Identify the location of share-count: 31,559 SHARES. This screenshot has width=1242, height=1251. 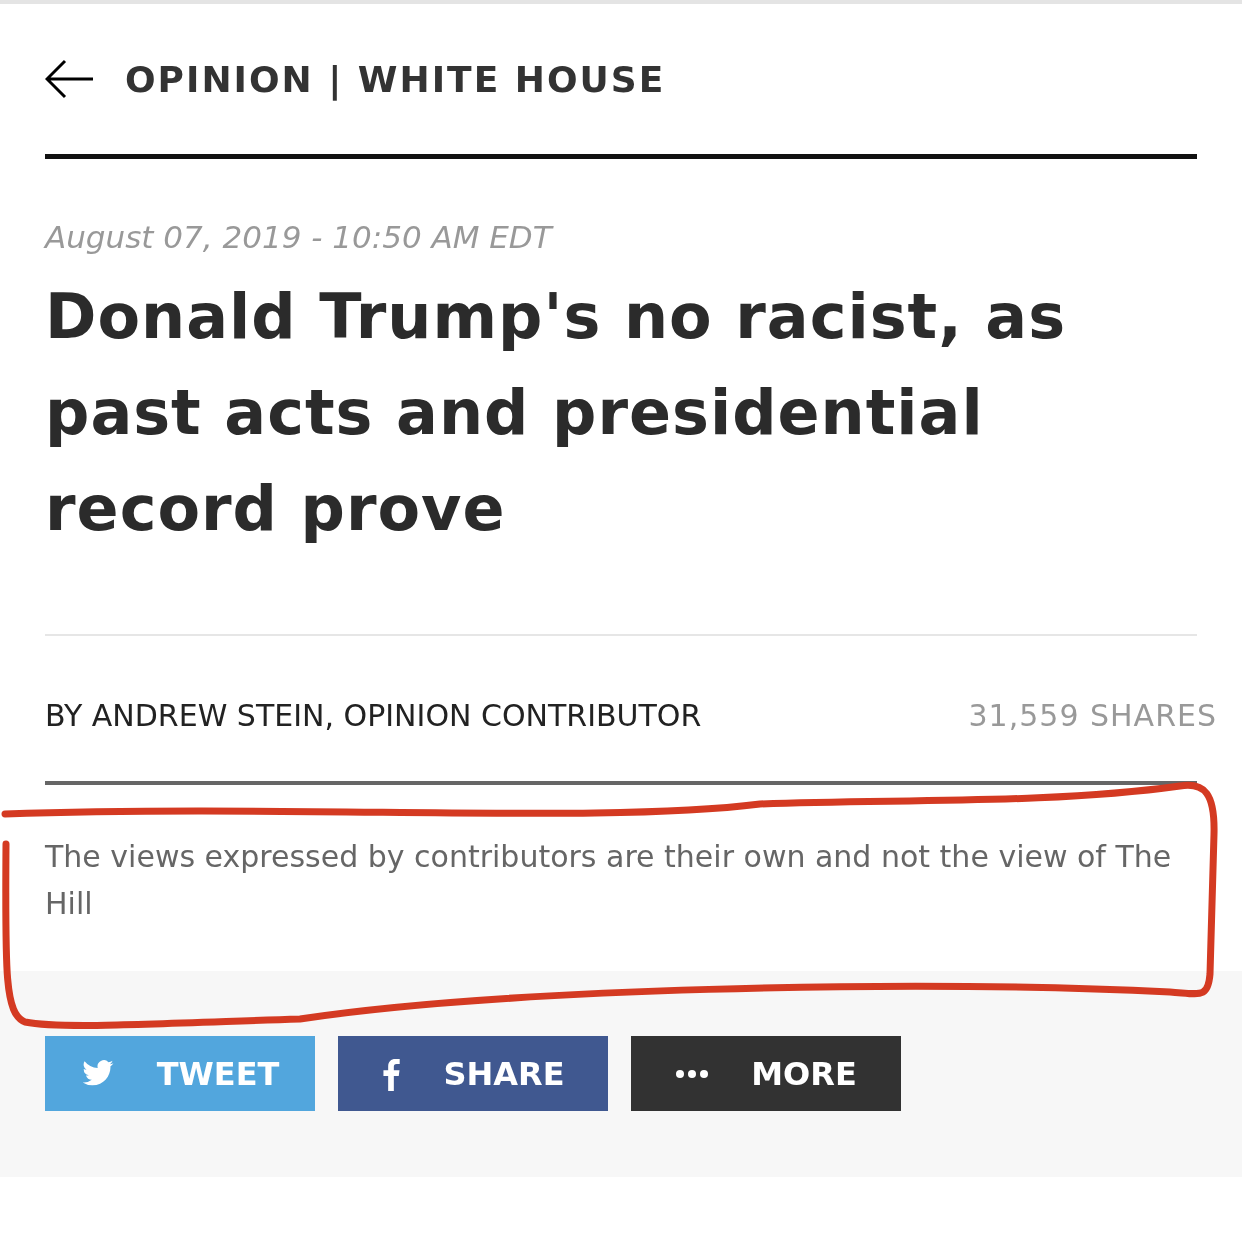
(1092, 715).